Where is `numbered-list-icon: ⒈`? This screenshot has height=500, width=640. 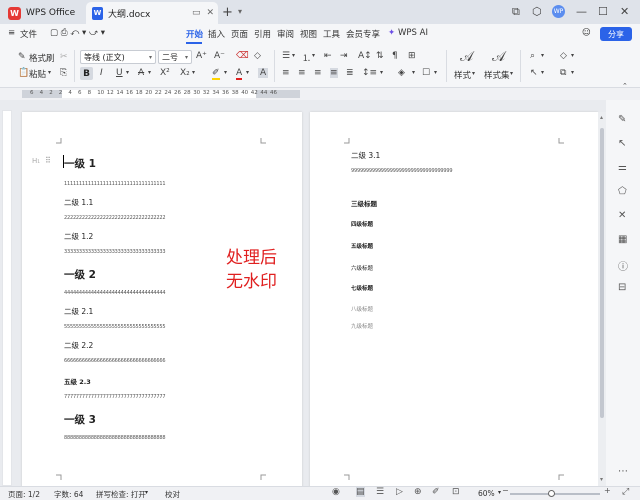 numbered-list-icon: ⒈ is located at coordinates (306, 57).